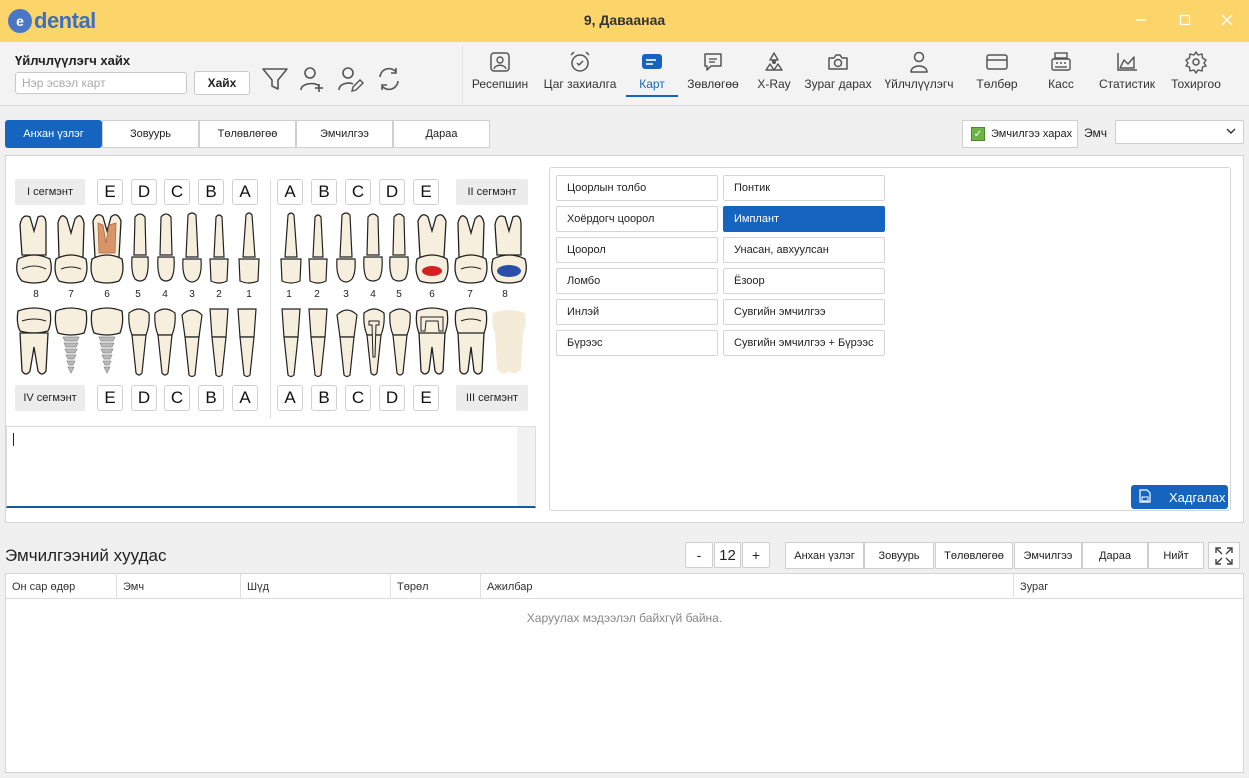  I want to click on procedure-caries-spot: Цоорлын толбо, so click(637, 188).